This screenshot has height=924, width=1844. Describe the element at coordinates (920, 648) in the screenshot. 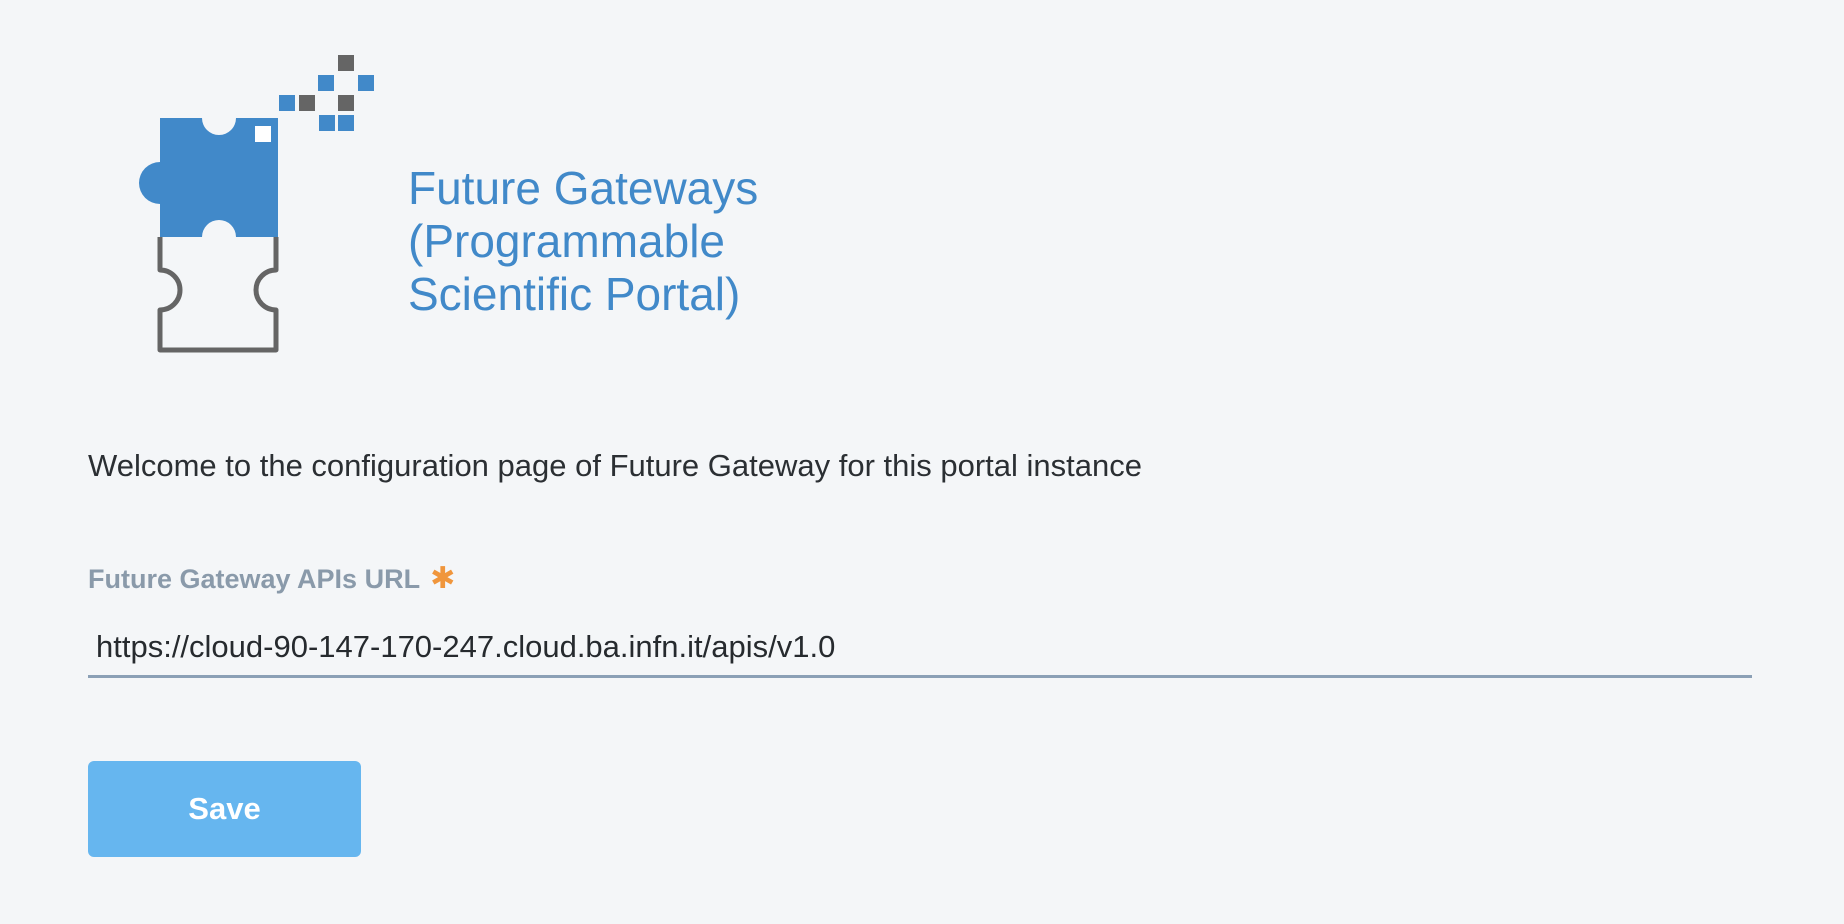

I see `api-url-input` at that location.